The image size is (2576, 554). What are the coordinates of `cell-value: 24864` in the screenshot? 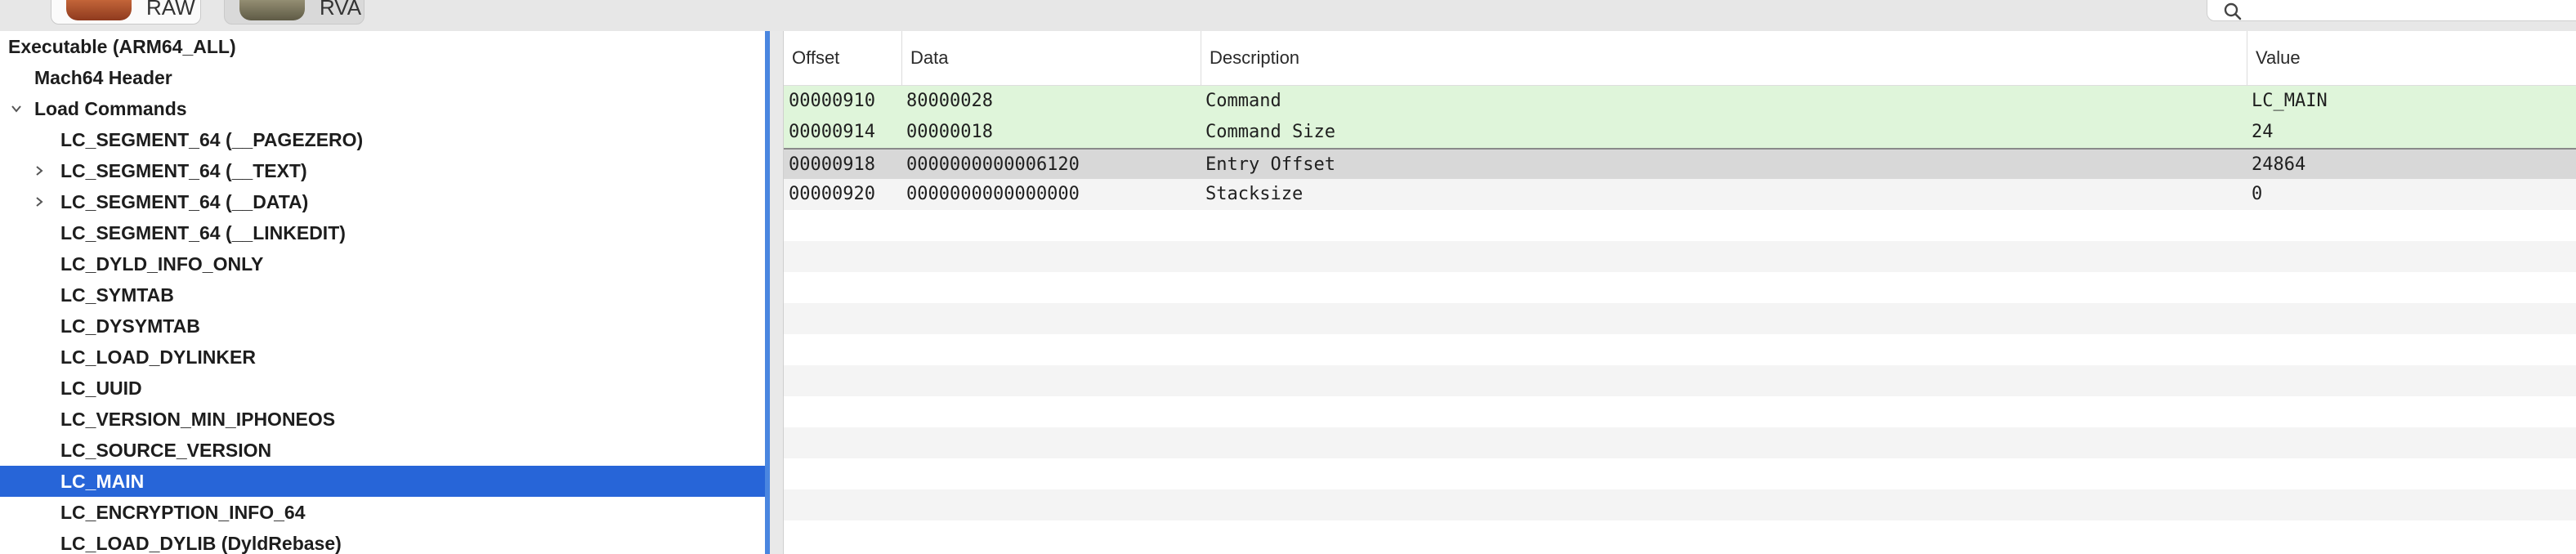 It's located at (2279, 165).